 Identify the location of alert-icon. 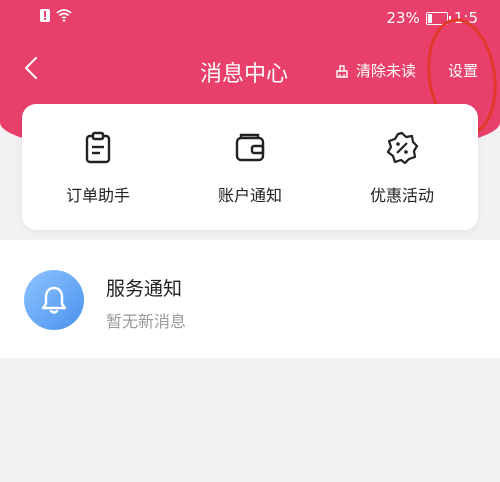
(45, 15).